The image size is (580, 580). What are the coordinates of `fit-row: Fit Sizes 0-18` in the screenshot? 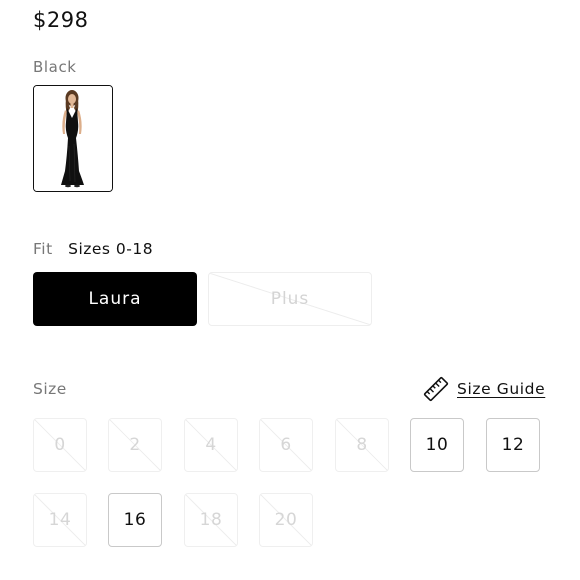 It's located at (93, 249).